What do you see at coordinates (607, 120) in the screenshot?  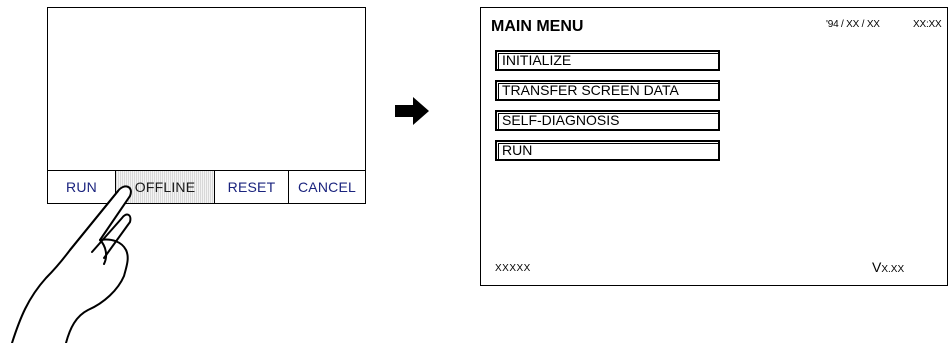 I see `menu-item-self-diagnosis: SELF-DIAGNOSIS` at bounding box center [607, 120].